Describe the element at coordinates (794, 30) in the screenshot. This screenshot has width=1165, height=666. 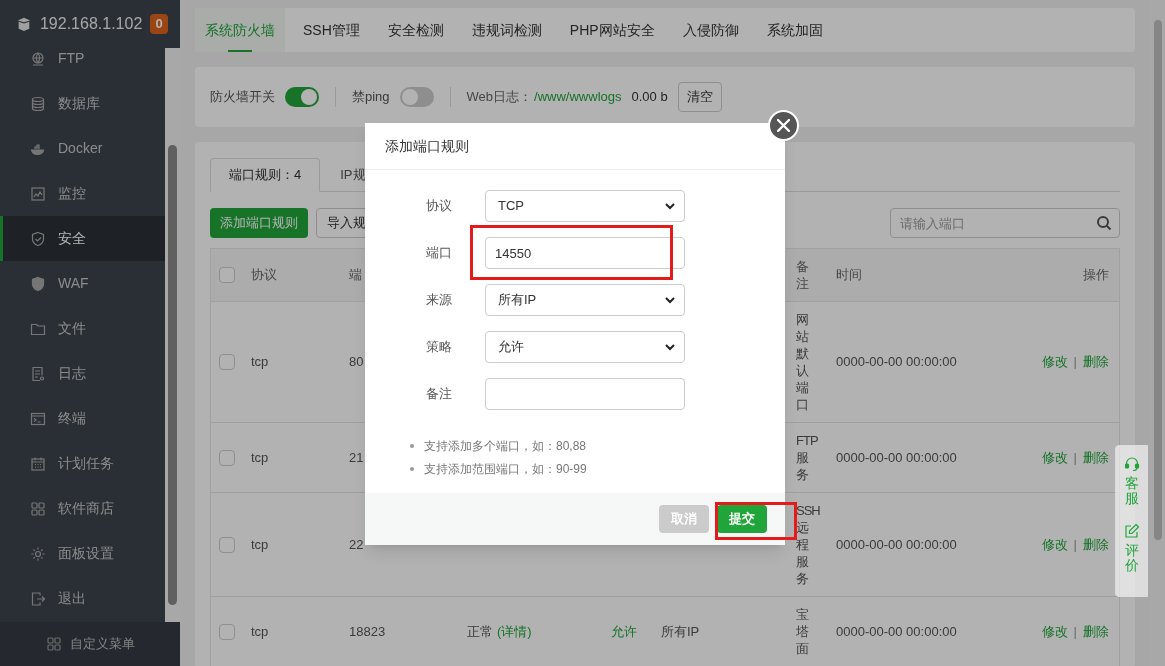
I see `tab: 系统加固` at that location.